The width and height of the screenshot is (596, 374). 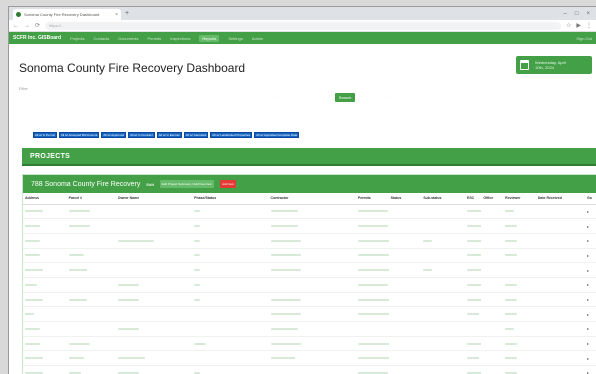 What do you see at coordinates (150, 184) in the screenshot?
I see `edit-link: Edit` at bounding box center [150, 184].